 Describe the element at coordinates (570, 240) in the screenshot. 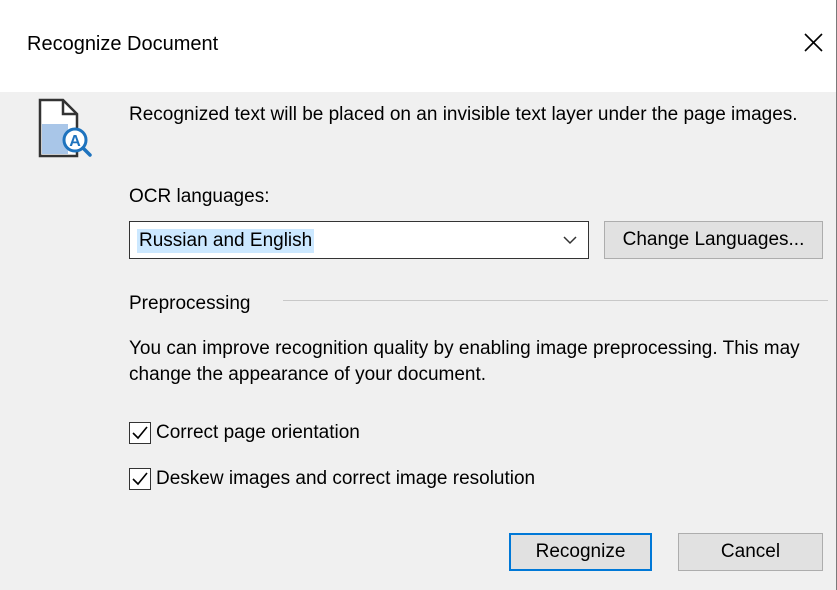

I see `chevron-down-icon` at that location.